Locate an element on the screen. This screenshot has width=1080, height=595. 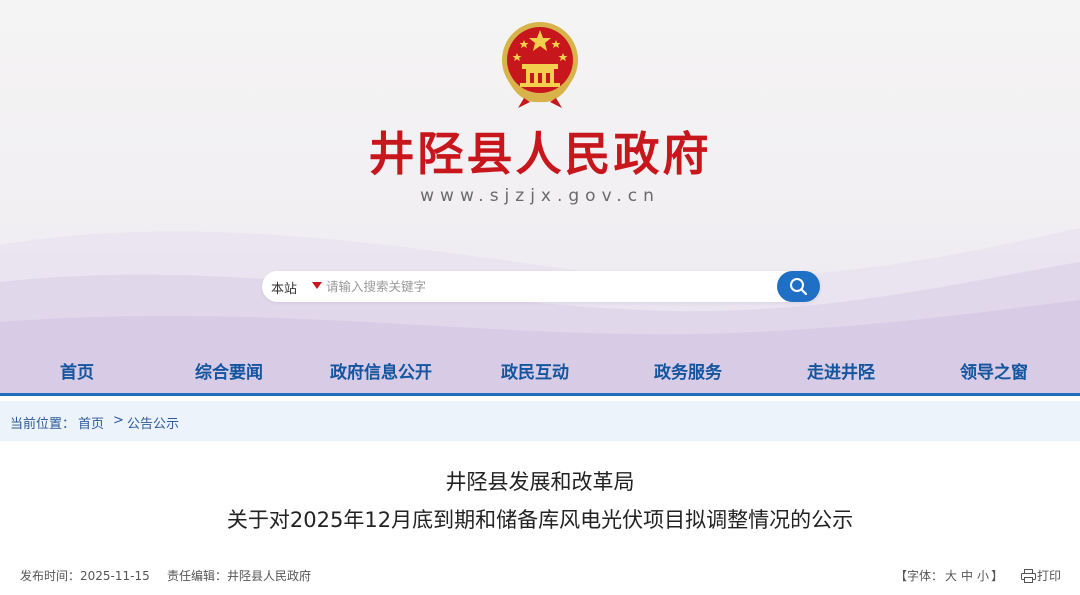
print-button: 打印 is located at coordinates (1041, 575).